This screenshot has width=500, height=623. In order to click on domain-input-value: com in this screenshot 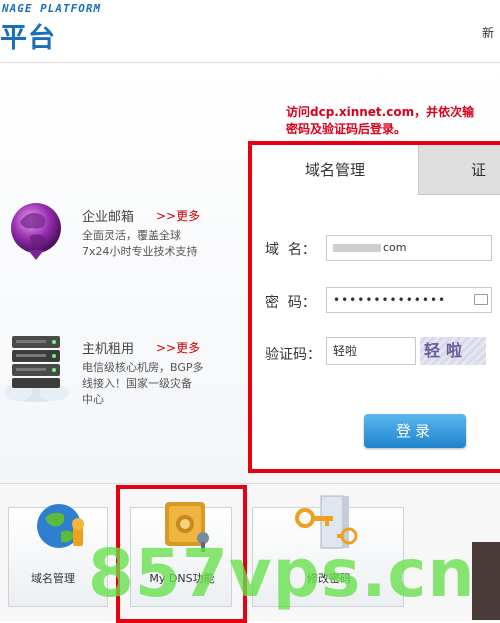, I will do `click(395, 247)`.